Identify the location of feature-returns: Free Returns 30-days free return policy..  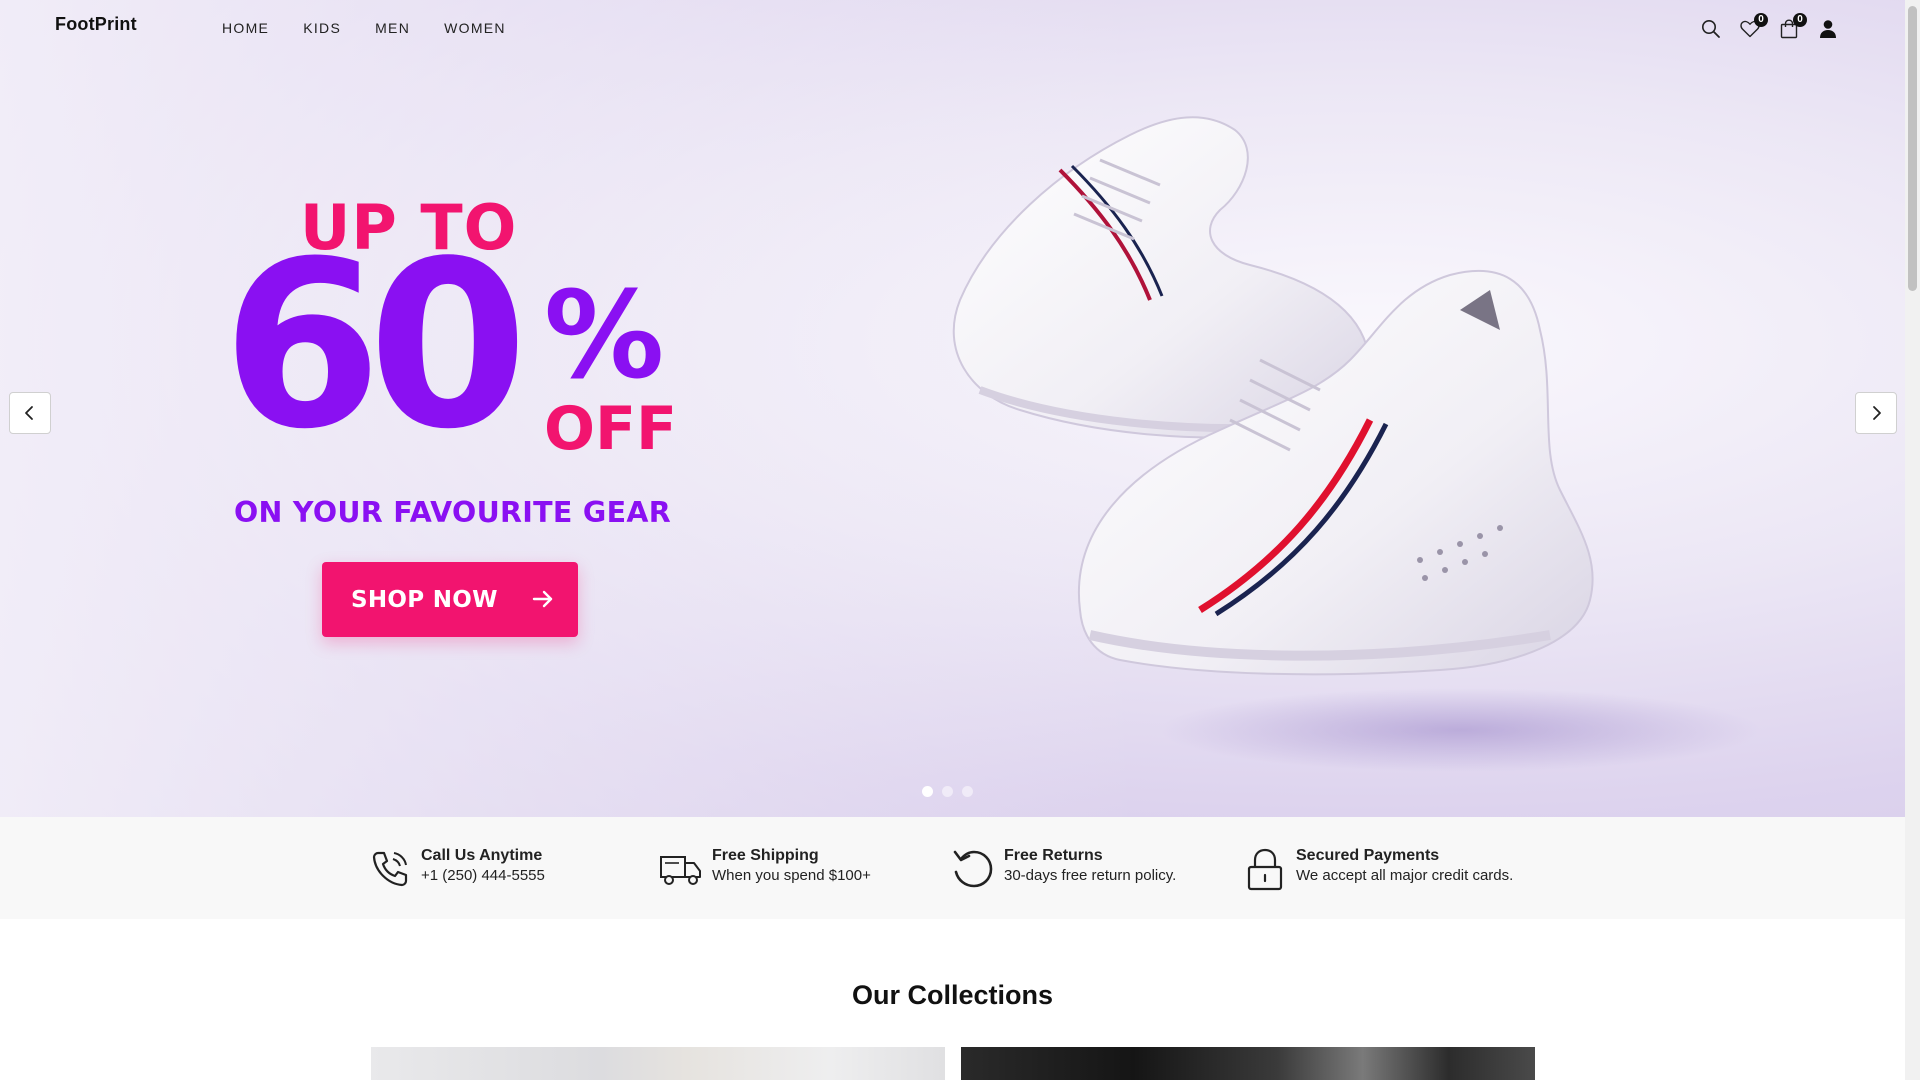
(1063, 868).